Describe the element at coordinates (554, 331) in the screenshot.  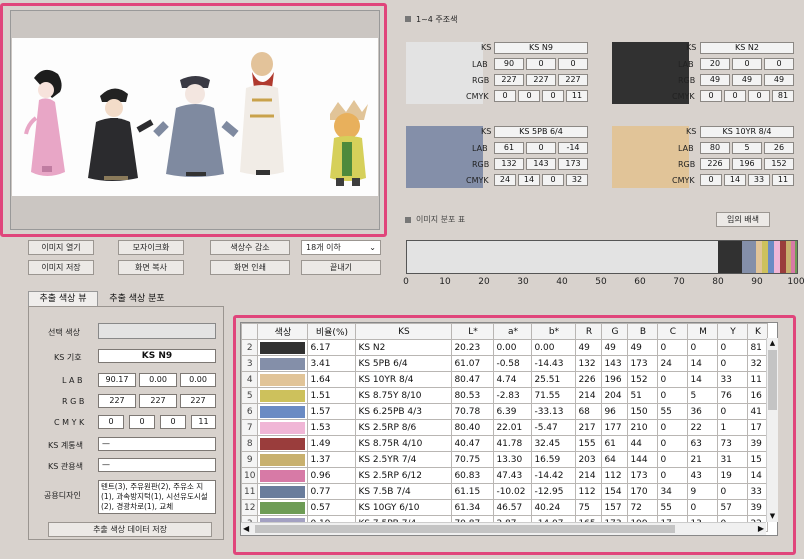
I see `table-header-cell: b*` at that location.